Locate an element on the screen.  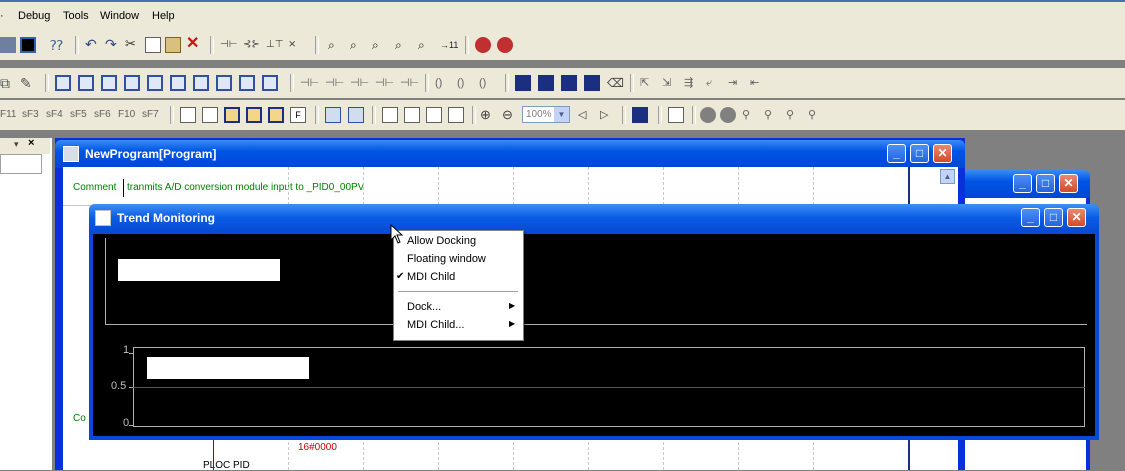
program-window-titlebar: NewProgram[Program] _ □ ✕ is located at coordinates (510, 154).